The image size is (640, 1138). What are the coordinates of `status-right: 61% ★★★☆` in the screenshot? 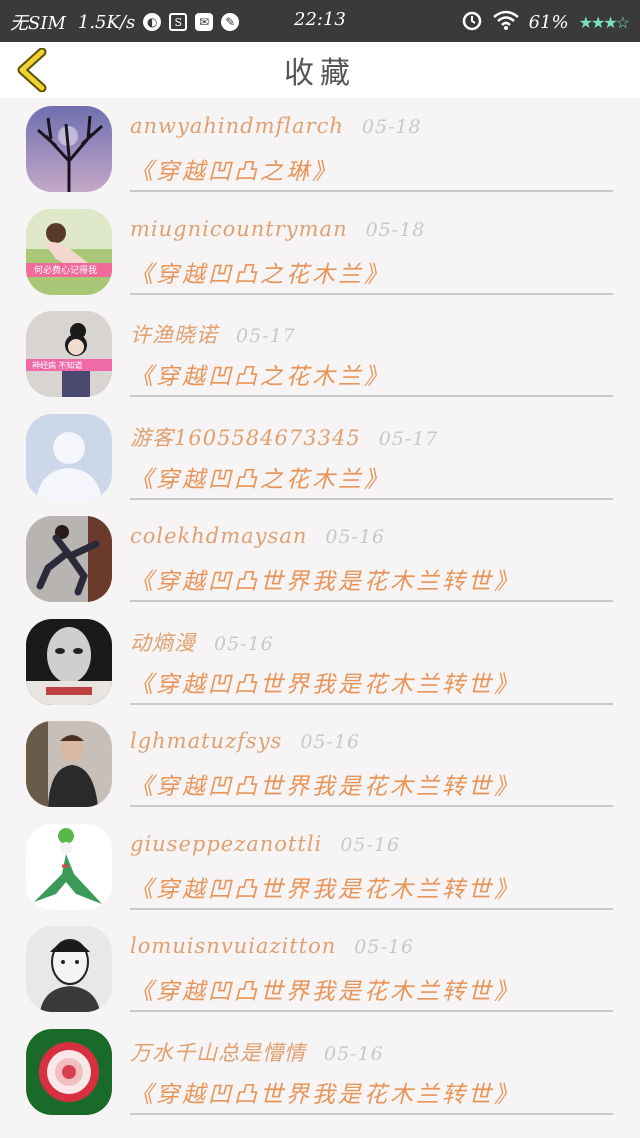 It's located at (545, 22).